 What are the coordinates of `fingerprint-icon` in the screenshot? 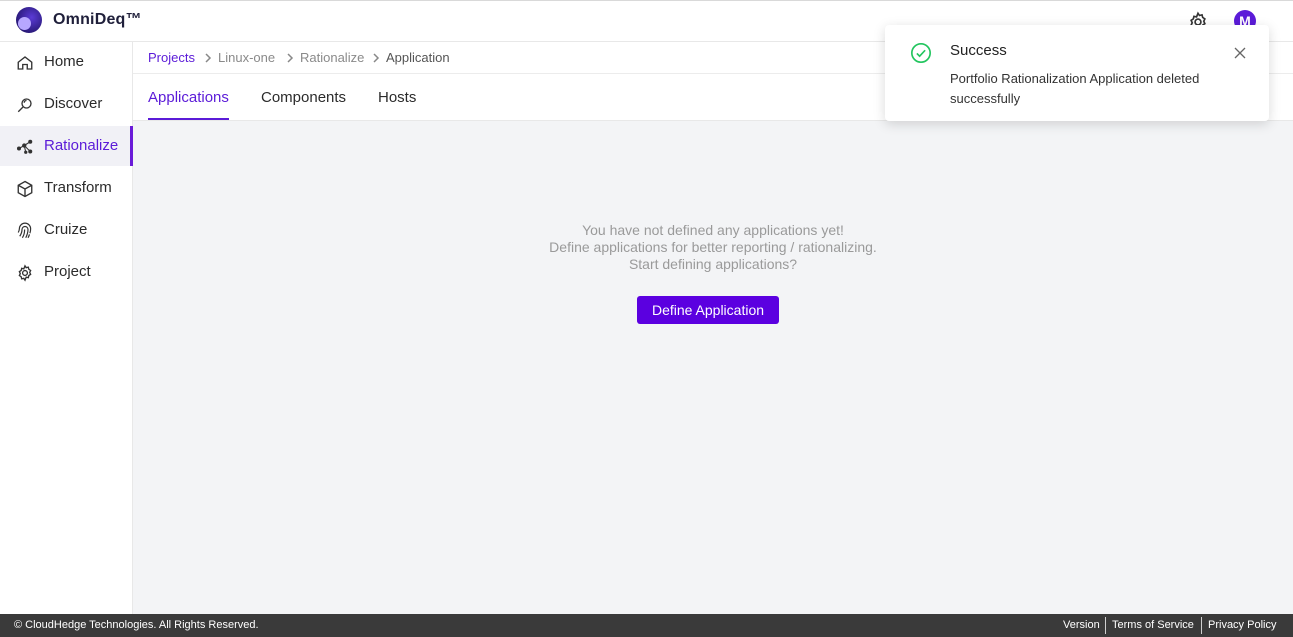 It's located at (24, 230).